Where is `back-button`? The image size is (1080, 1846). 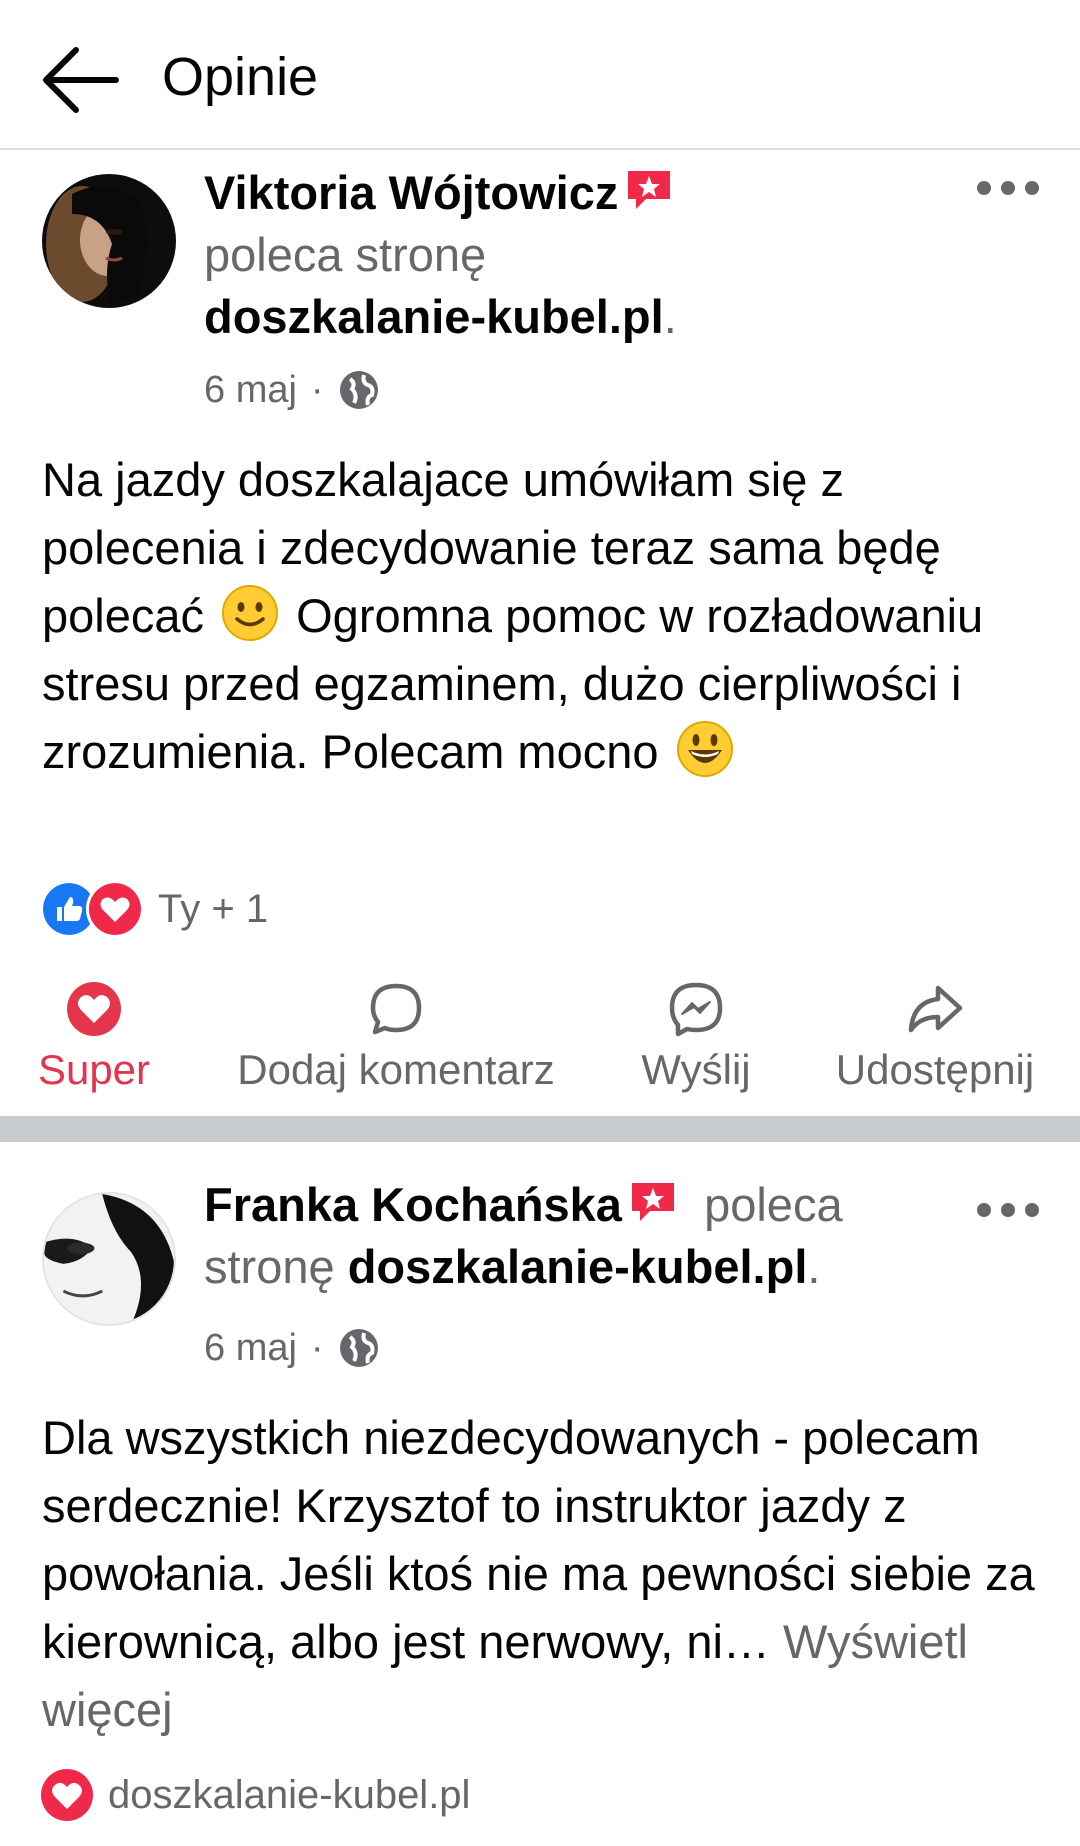
back-button is located at coordinates (80, 82).